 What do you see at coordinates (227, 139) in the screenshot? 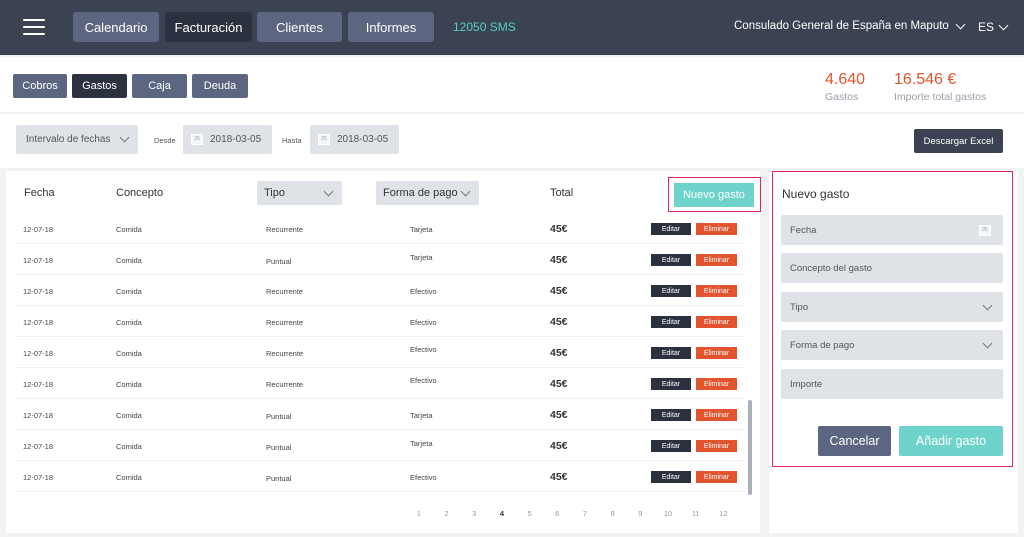
I see `desde-date-input: 25 2018-03-05` at bounding box center [227, 139].